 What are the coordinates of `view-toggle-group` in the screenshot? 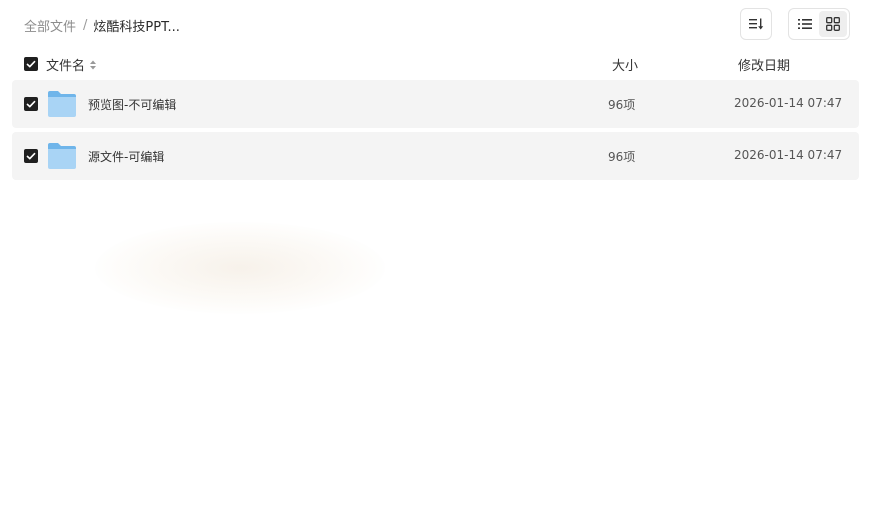 It's located at (819, 24).